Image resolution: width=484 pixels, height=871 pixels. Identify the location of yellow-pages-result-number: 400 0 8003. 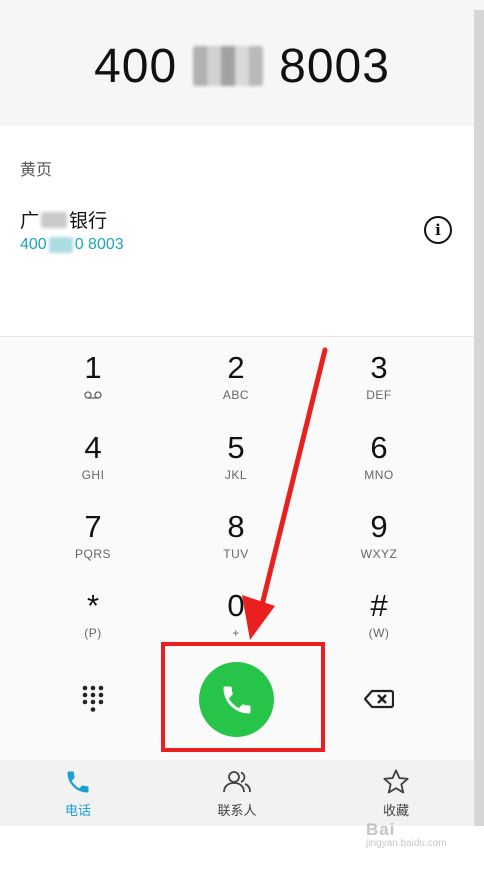
(72, 245).